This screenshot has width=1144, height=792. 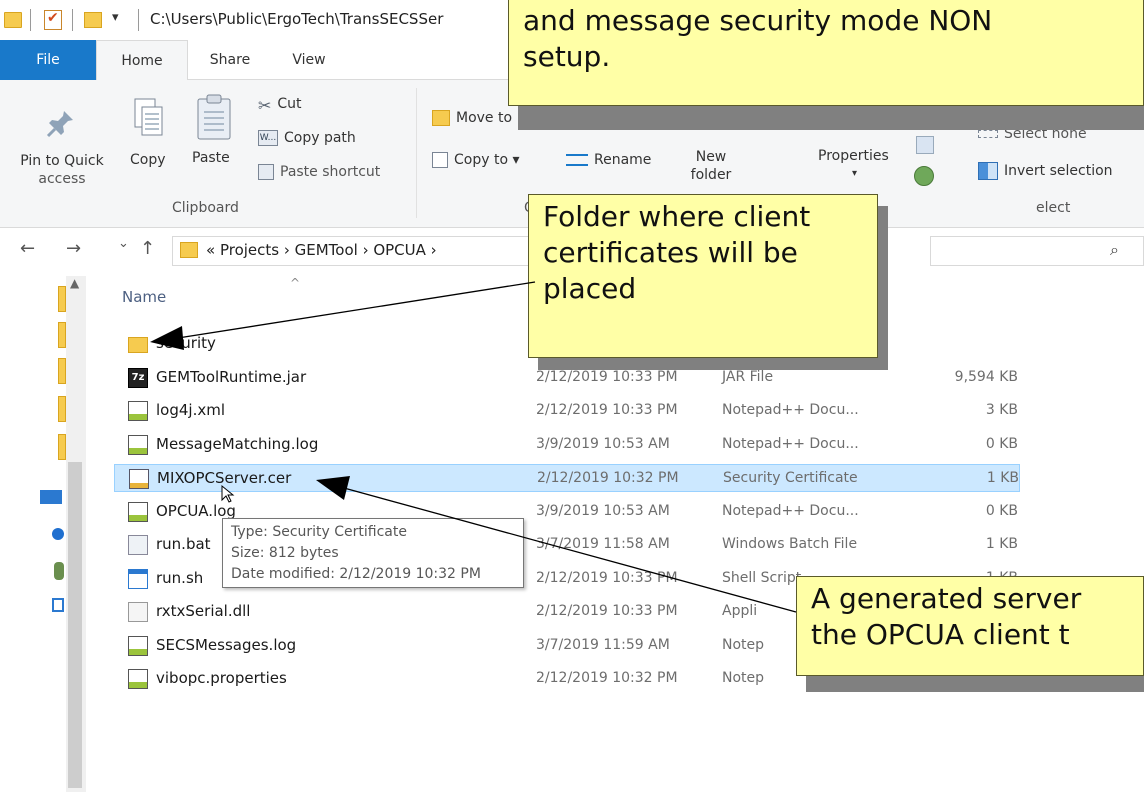 I want to click on file-type: JAR File, so click(x=748, y=376).